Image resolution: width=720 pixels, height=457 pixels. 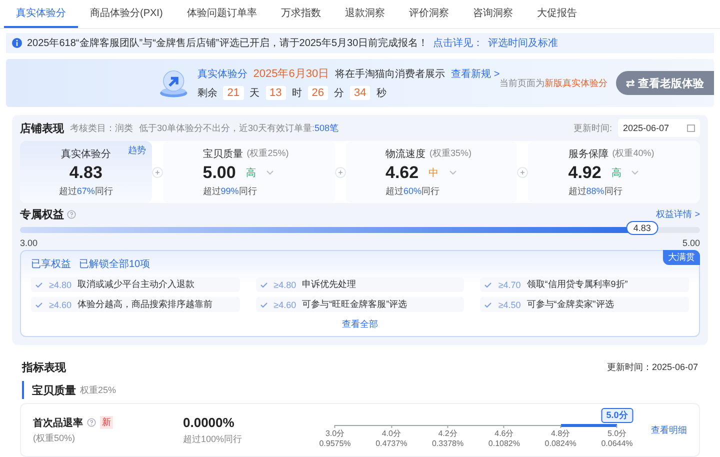 I want to click on banner-date: 2025年6月30日, so click(x=291, y=74).